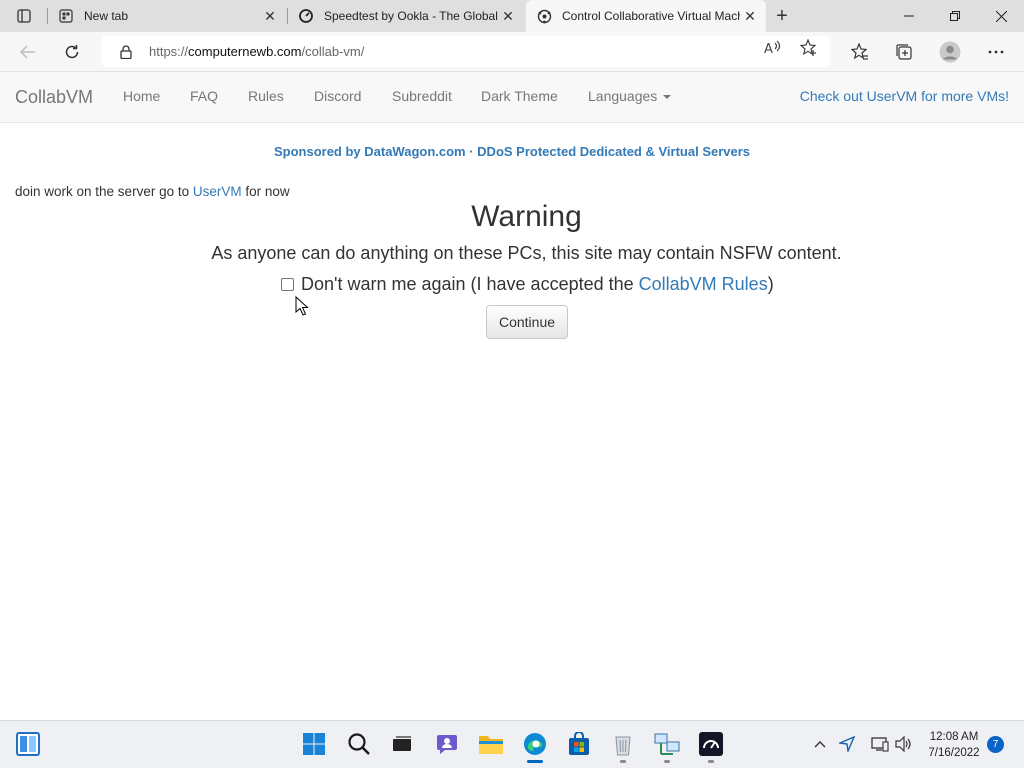 The height and width of the screenshot is (768, 1024). Describe the element at coordinates (535, 761) in the screenshot. I see `active-app-indicator` at that location.